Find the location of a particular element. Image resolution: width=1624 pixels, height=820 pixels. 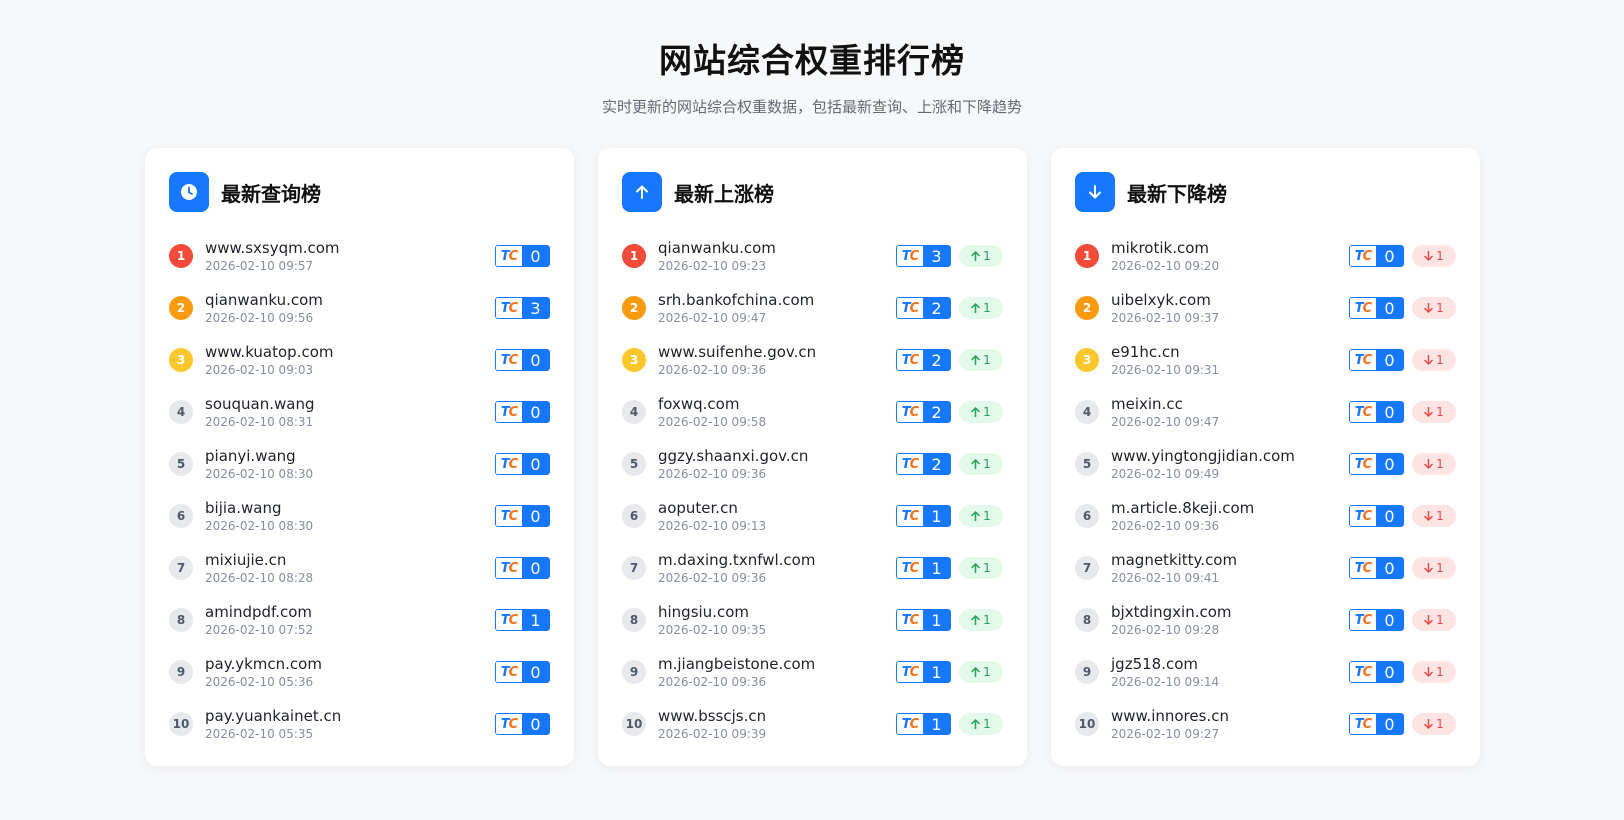

rank-item: 3 e91hc.cn 2026-02-10 09:31 TC 0 1 is located at coordinates (1265, 360).